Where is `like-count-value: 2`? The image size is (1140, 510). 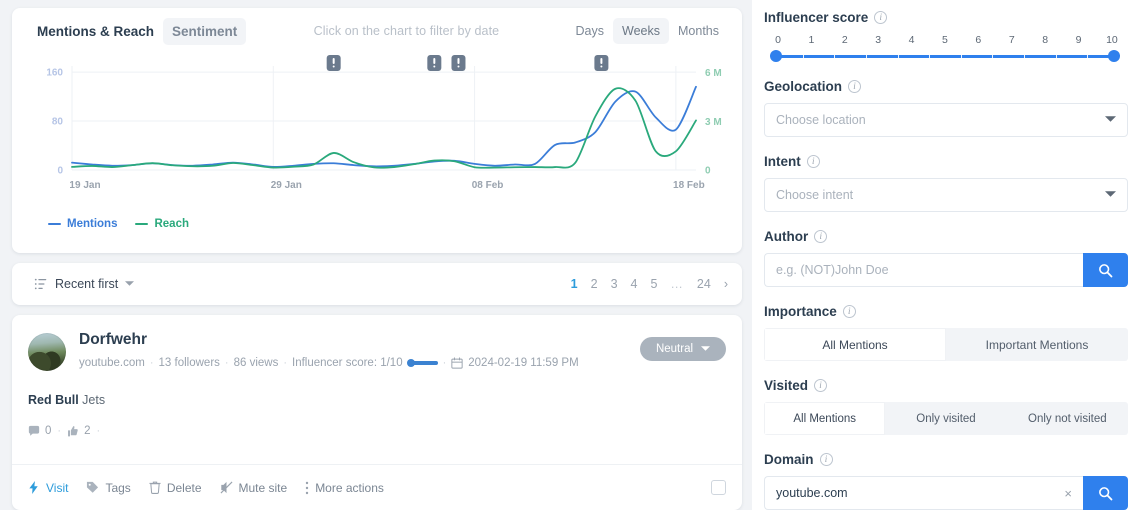
like-count-value: 2 is located at coordinates (87, 431).